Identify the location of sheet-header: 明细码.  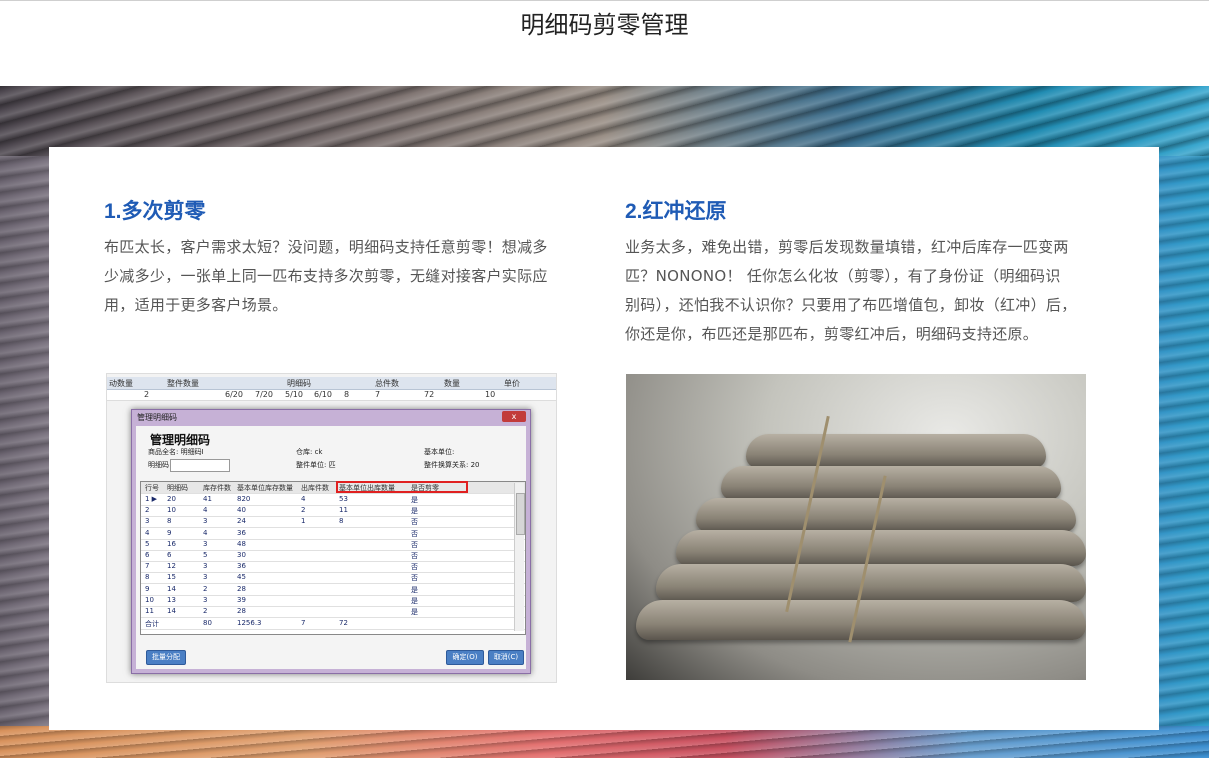
(299, 383).